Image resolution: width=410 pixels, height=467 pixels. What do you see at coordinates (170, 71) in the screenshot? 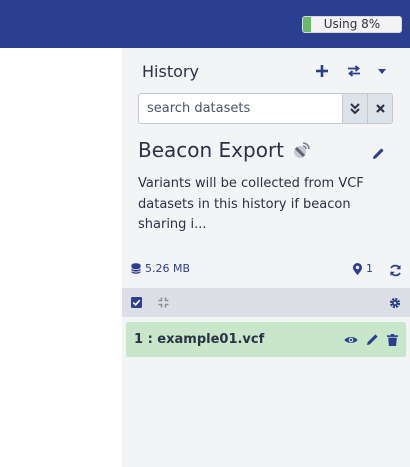
I see `history-panel-title: History` at bounding box center [170, 71].